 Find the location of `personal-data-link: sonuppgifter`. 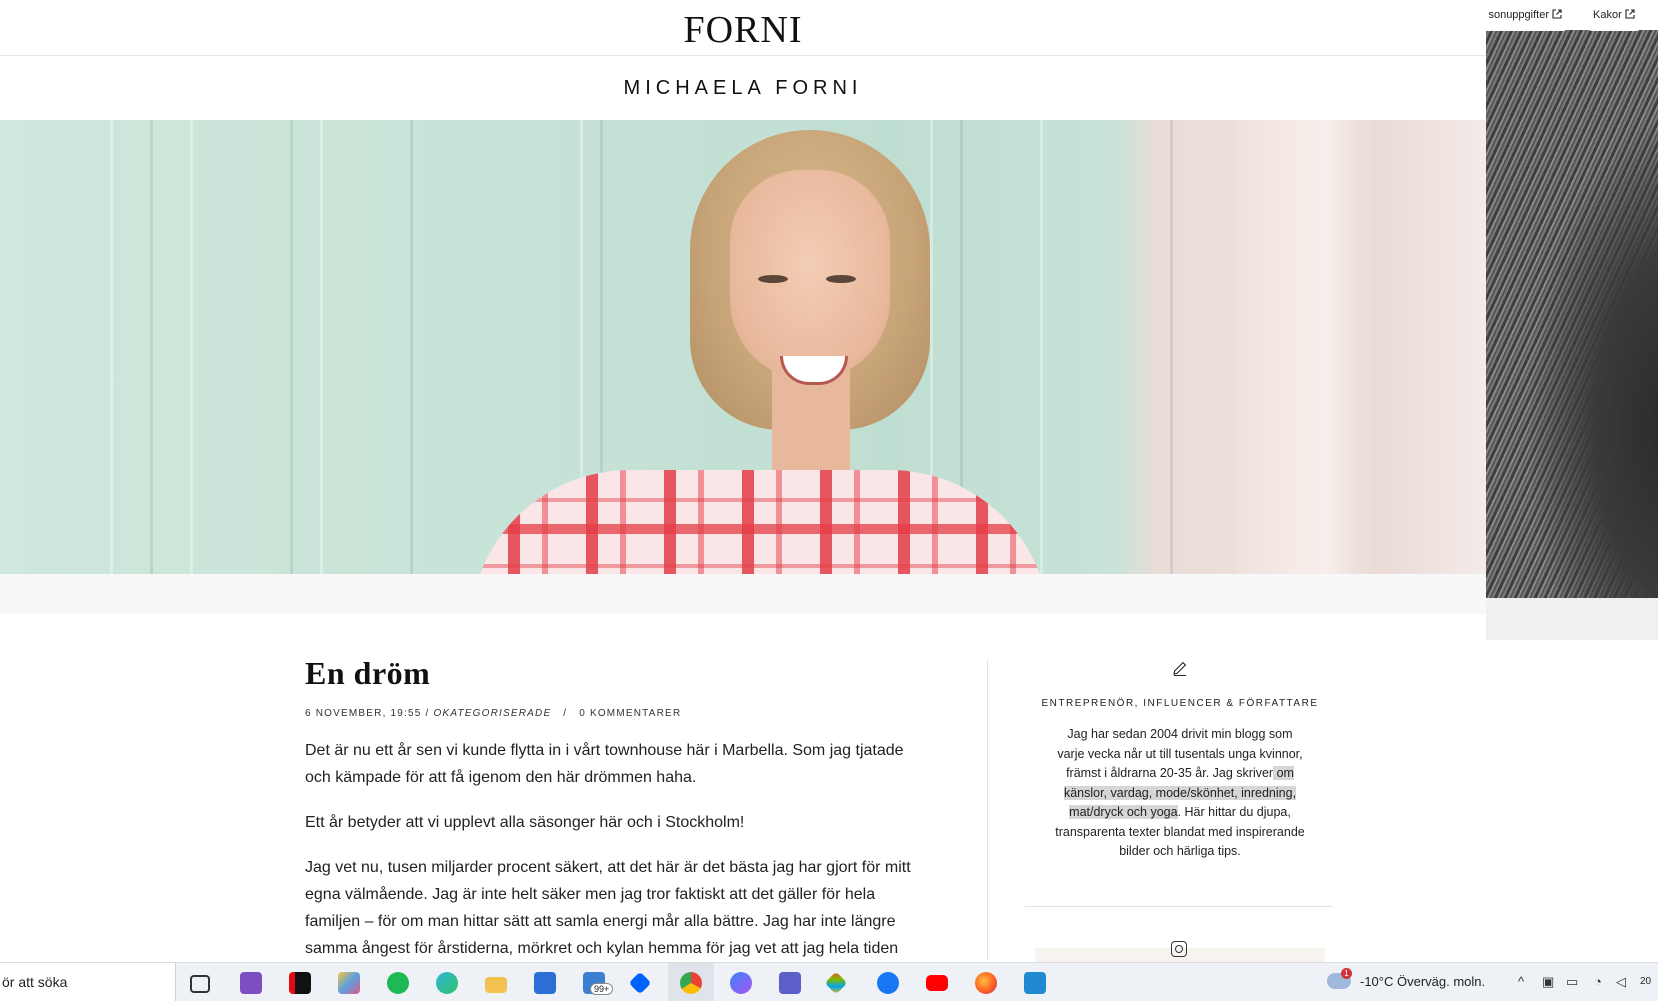

personal-data-link: sonuppgifter is located at coordinates (1524, 15).